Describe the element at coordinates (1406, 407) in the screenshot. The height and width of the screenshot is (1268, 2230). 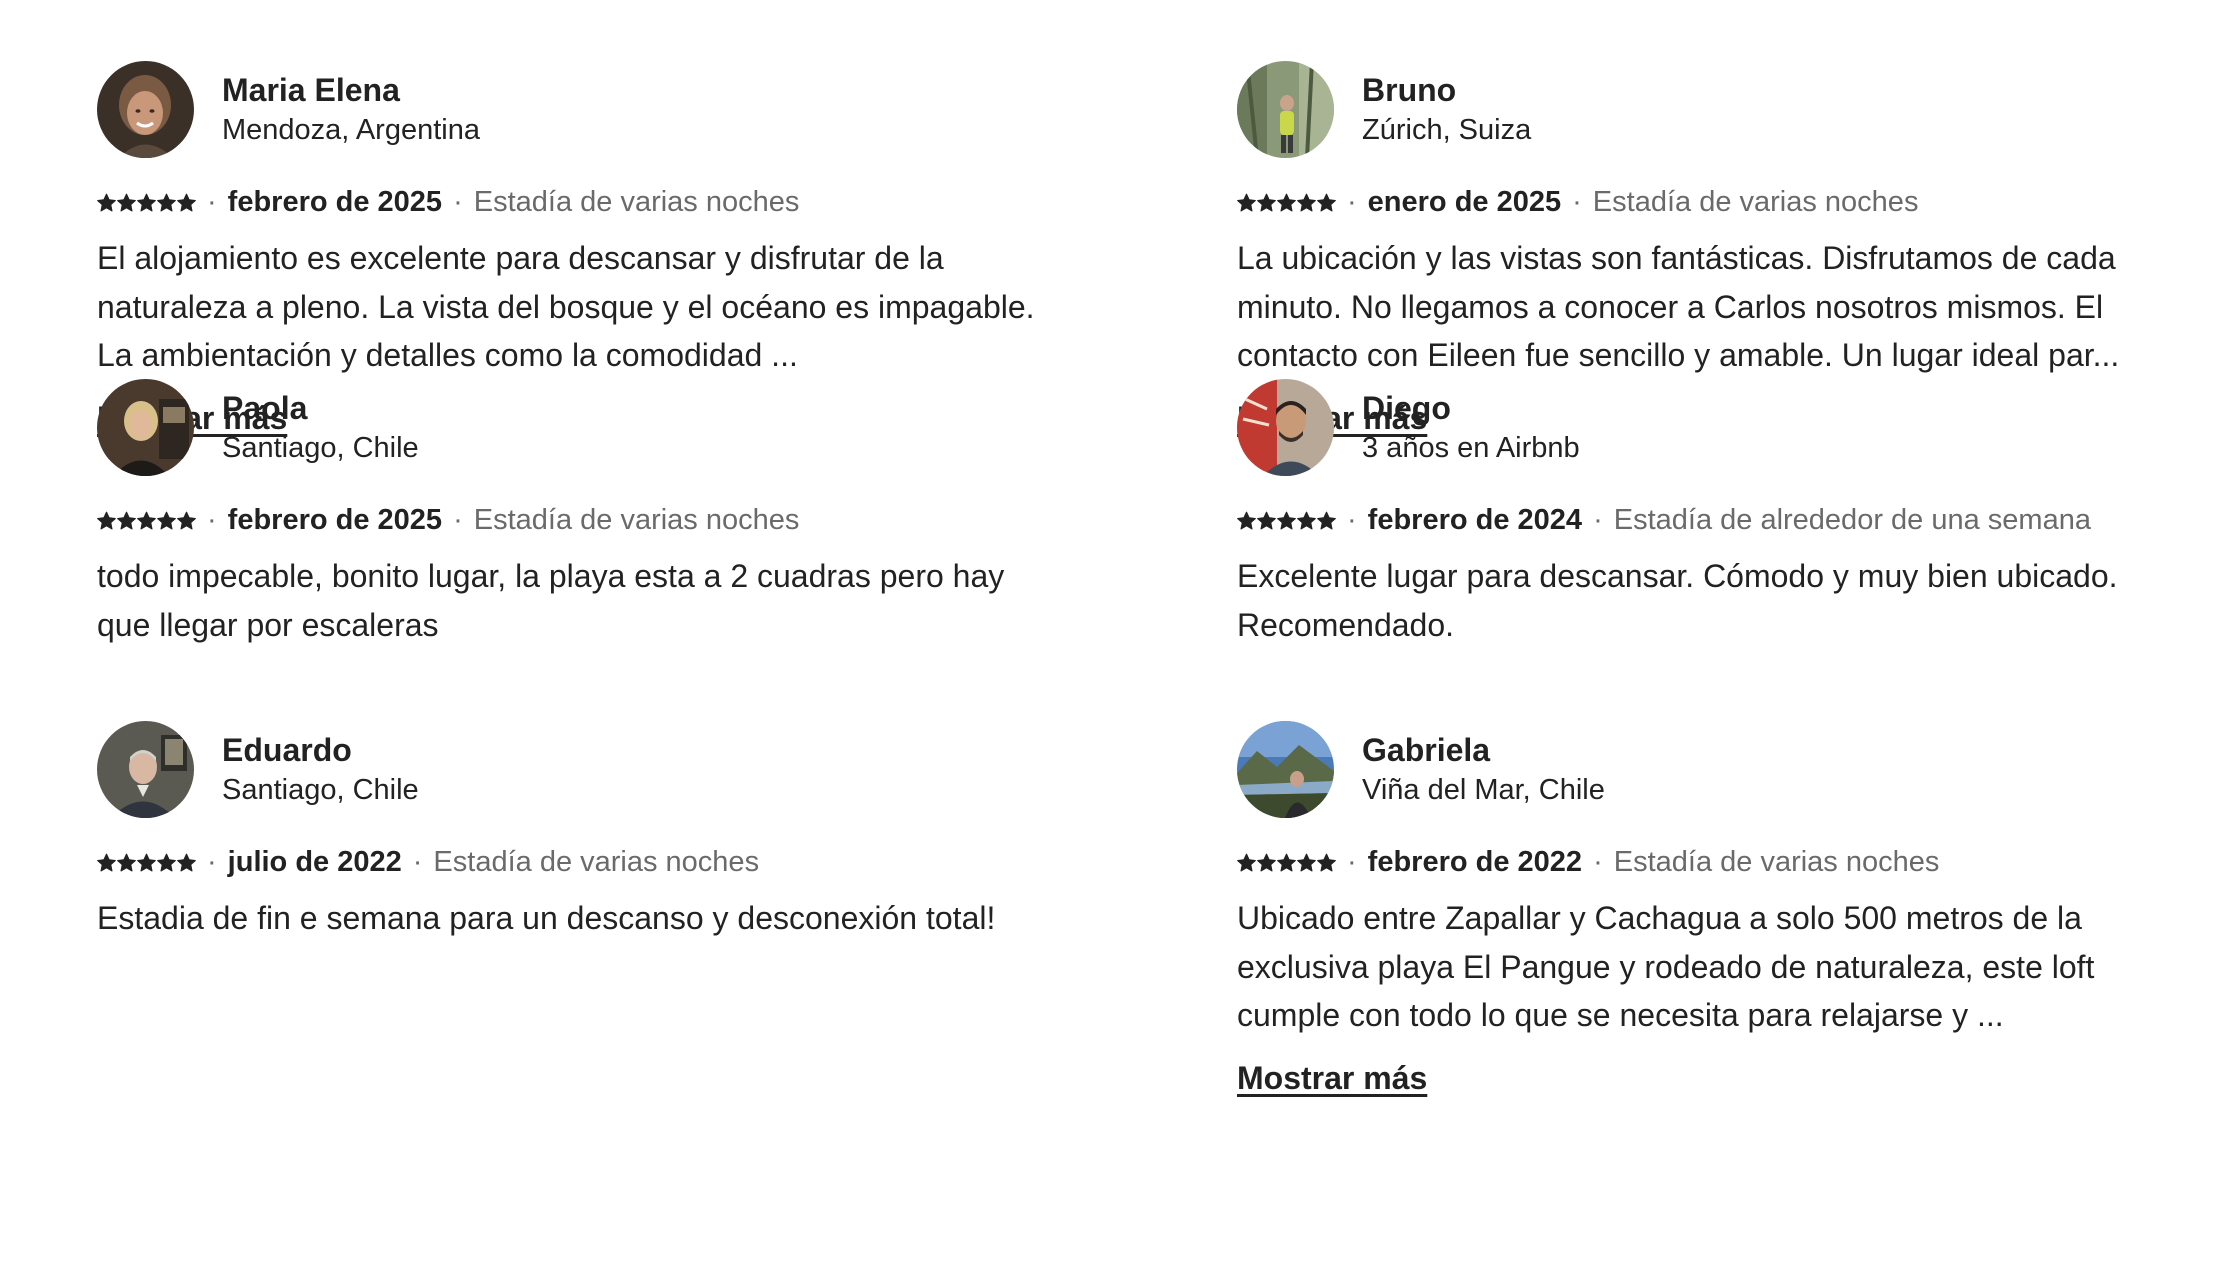
I see `reviewer-name: Diego` at that location.